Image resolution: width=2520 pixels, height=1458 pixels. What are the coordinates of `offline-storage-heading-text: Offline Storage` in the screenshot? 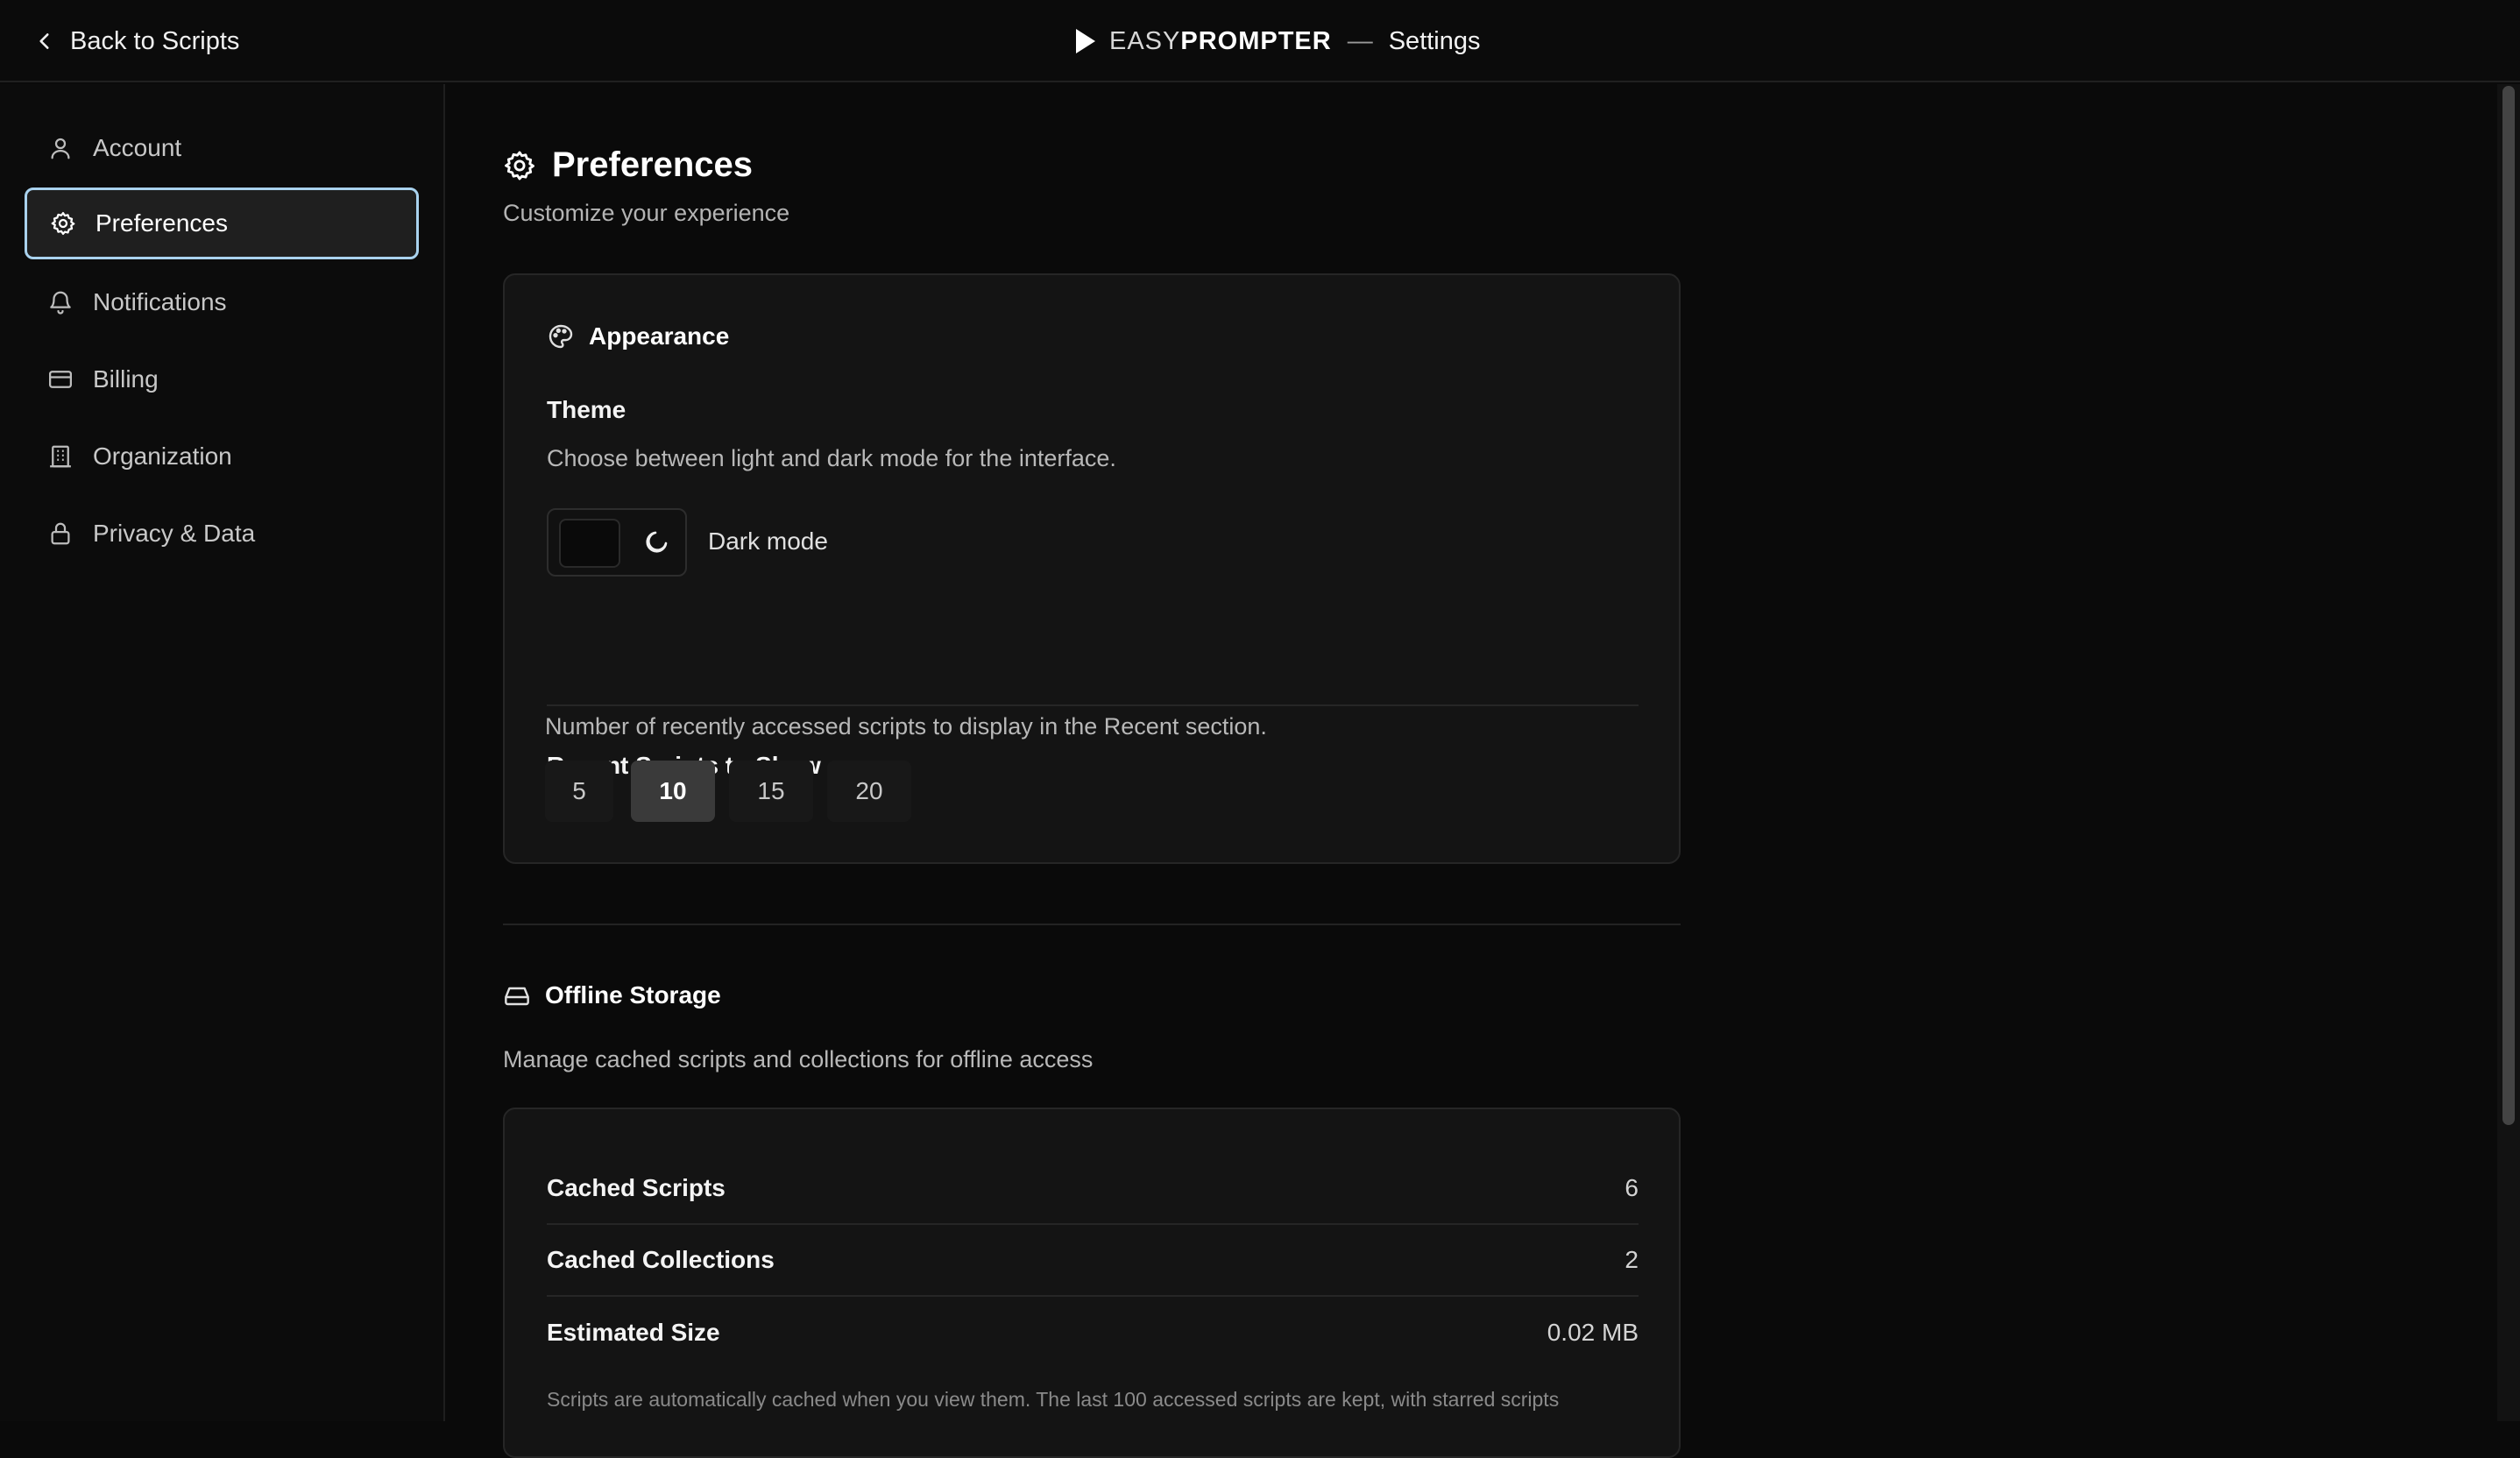 It's located at (633, 995).